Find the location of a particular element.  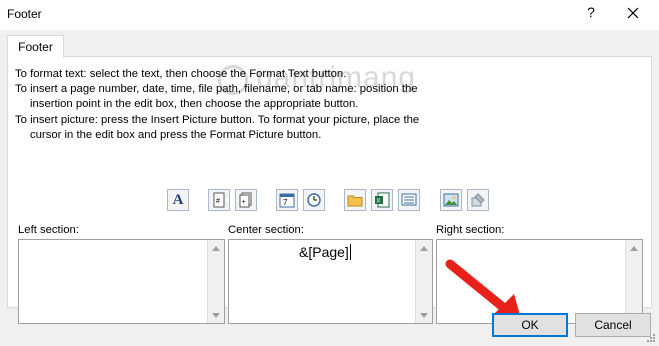

format-text-button: A is located at coordinates (178, 200).